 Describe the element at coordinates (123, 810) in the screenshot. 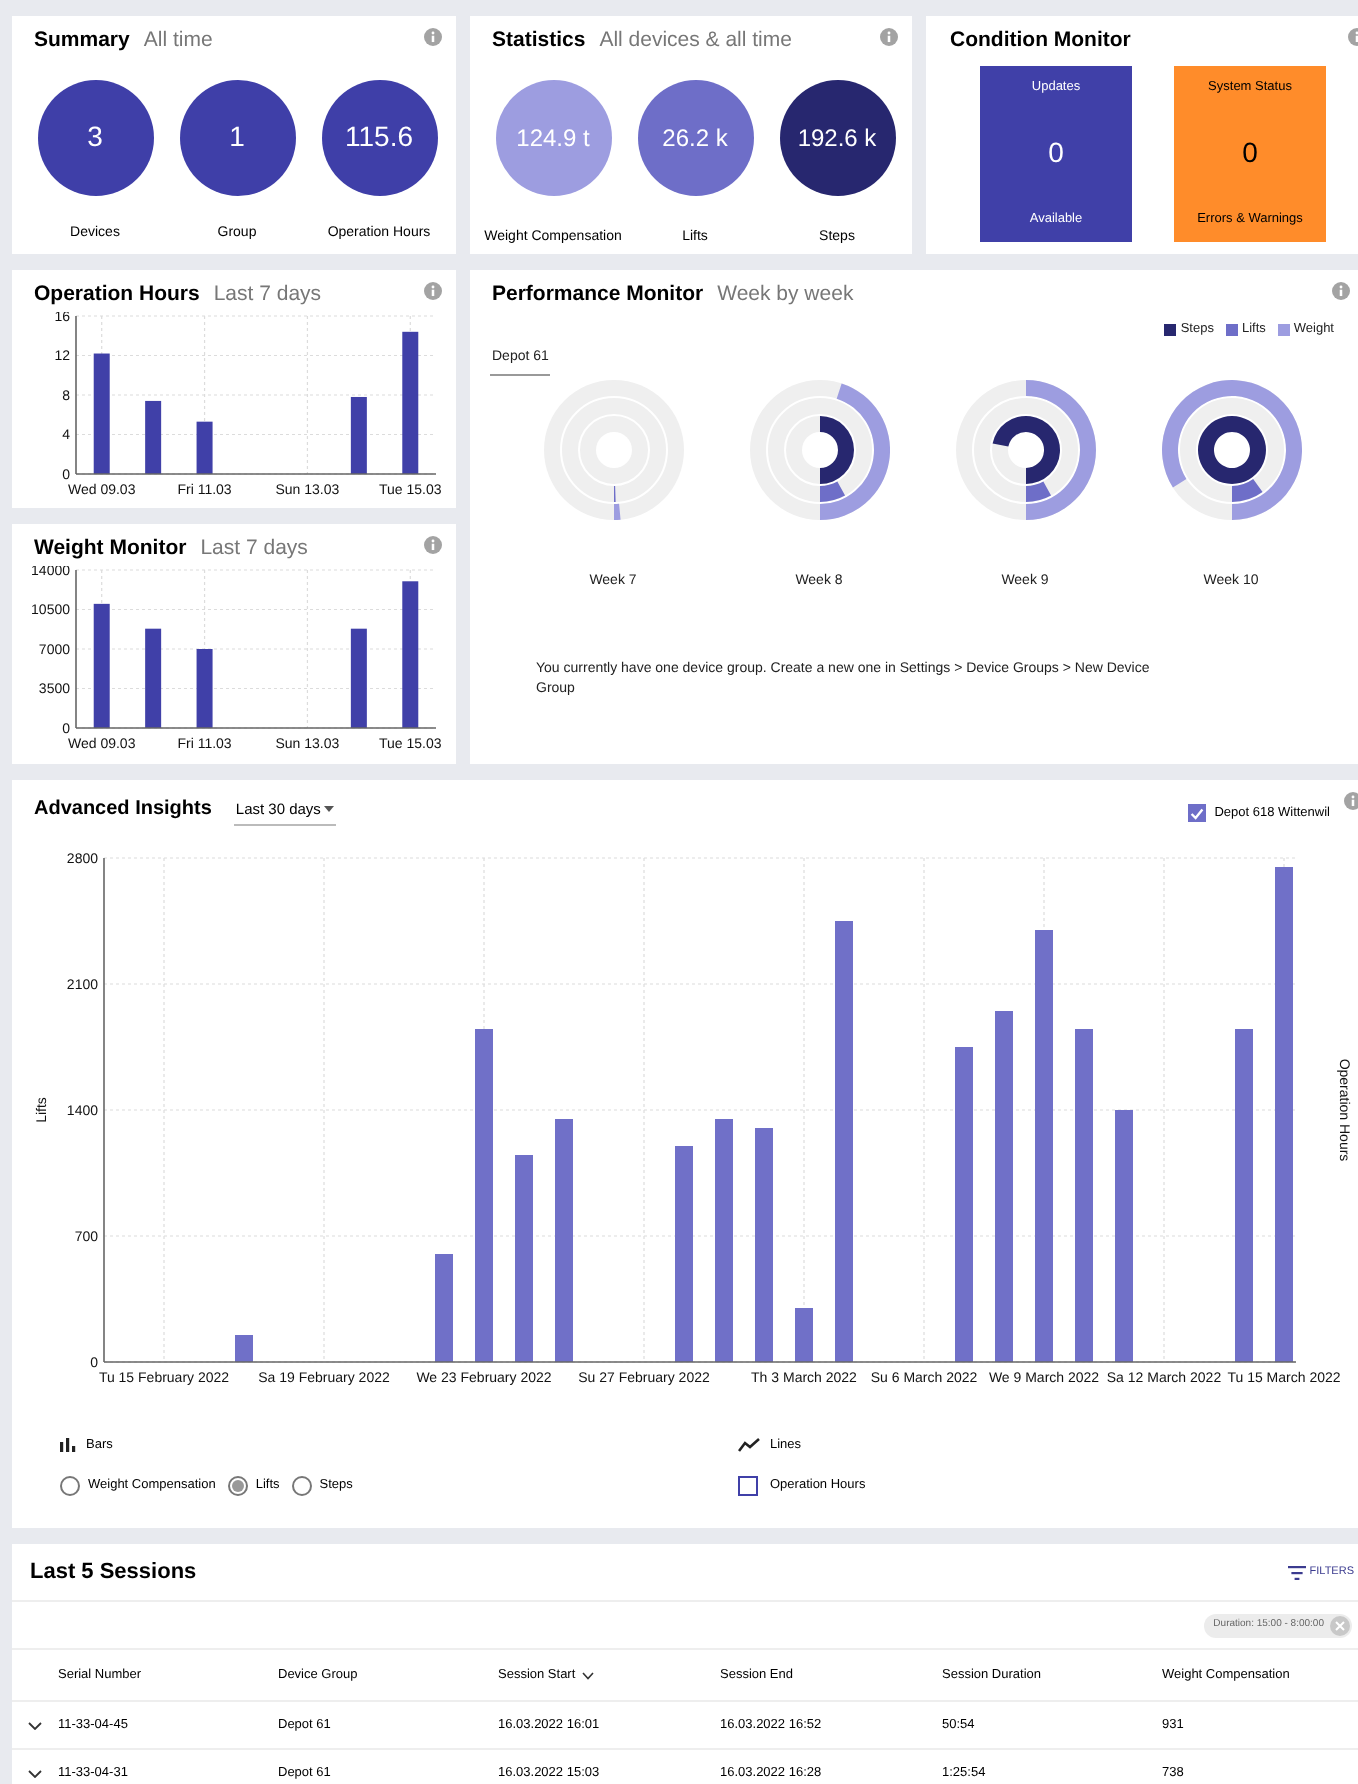

I see `card-title: Advanced Insights` at that location.